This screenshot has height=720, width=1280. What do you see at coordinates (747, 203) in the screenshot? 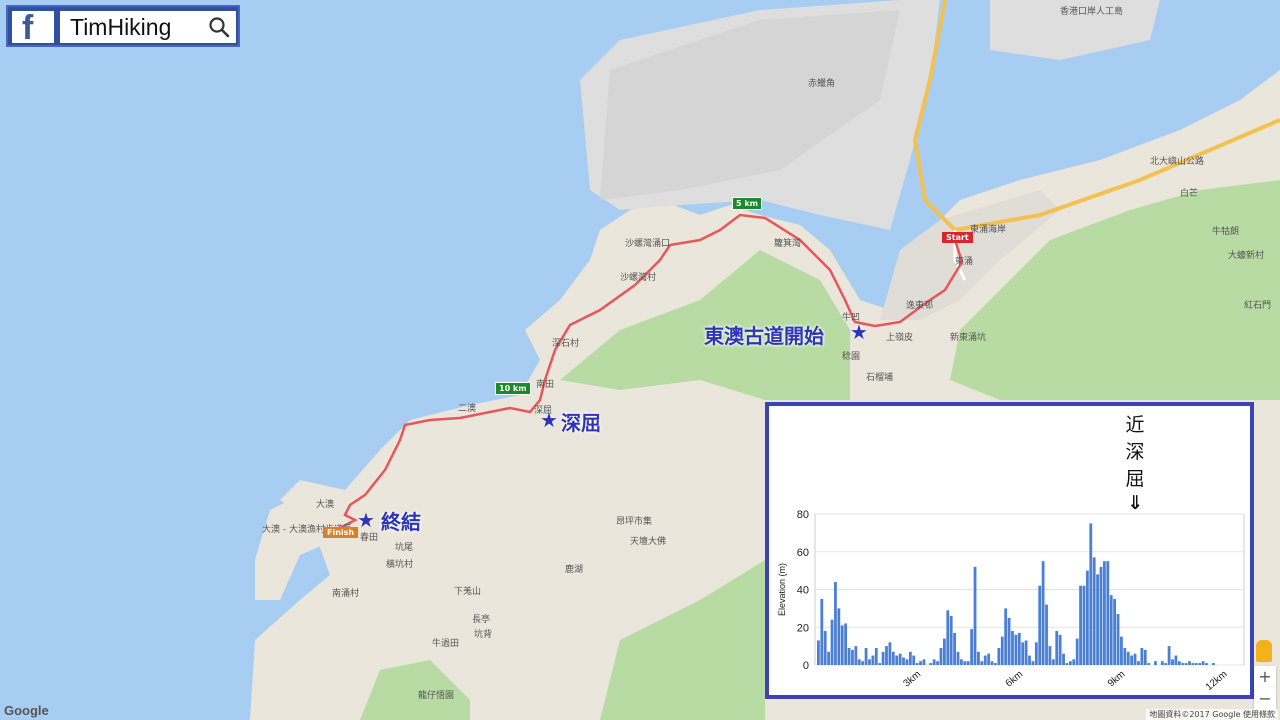
I see `km-marker-5: 5 km` at bounding box center [747, 203].